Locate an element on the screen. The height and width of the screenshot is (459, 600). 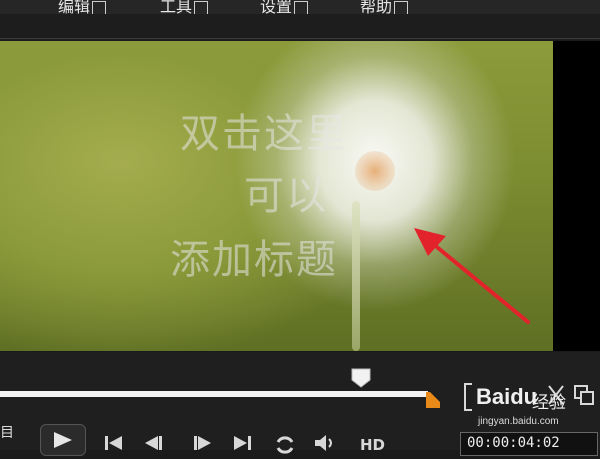
next-icon is located at coordinates (243, 443).